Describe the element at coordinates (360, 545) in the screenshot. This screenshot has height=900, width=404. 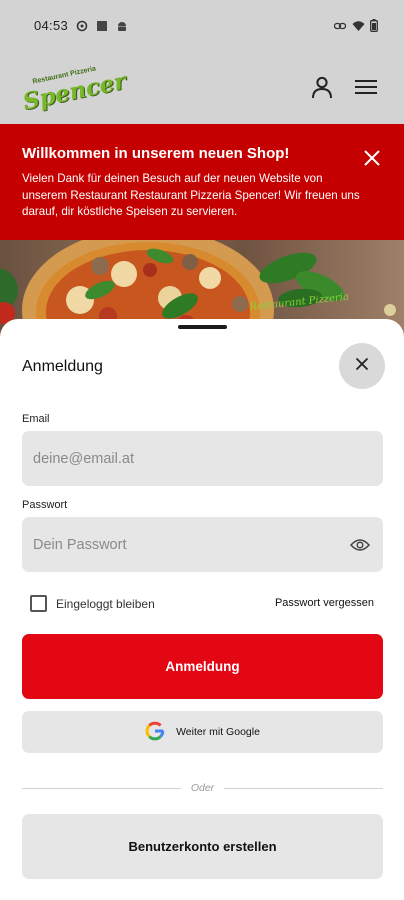
I see `eye-icon` at that location.